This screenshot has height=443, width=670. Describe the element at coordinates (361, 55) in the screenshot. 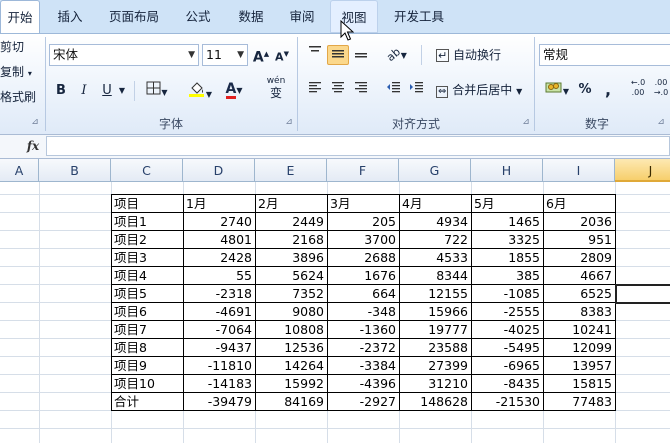

I see `align-bottom-button` at that location.